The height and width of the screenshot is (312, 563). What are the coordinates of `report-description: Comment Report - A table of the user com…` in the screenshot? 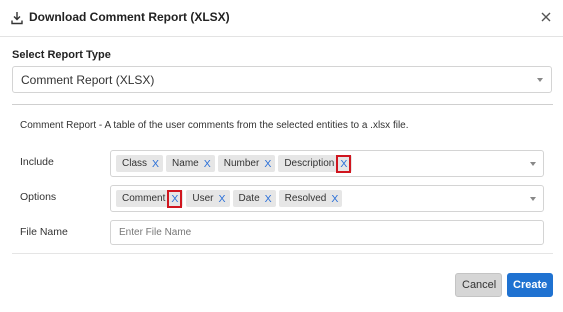 It's located at (214, 125).